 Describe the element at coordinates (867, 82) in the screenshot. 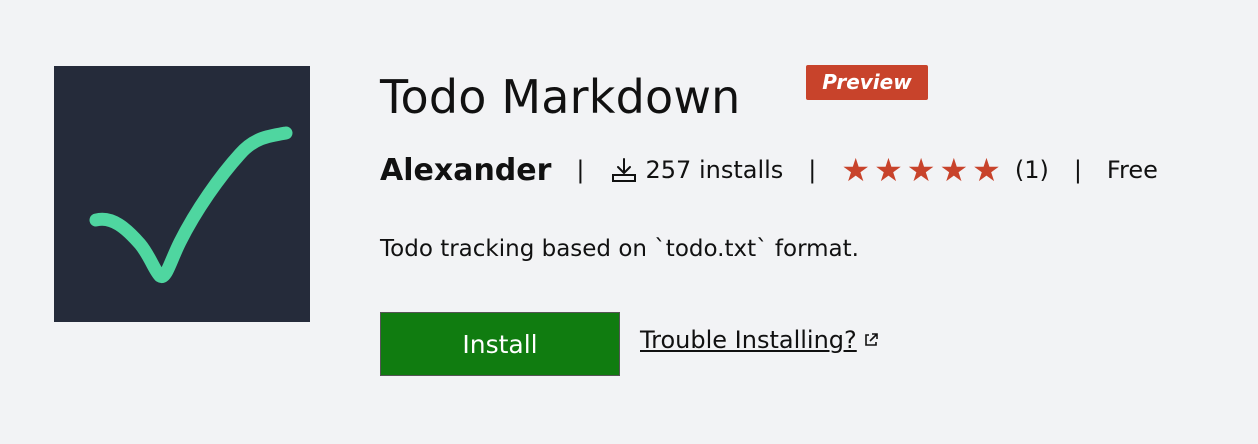

I see `preview-badge: Preview` at that location.